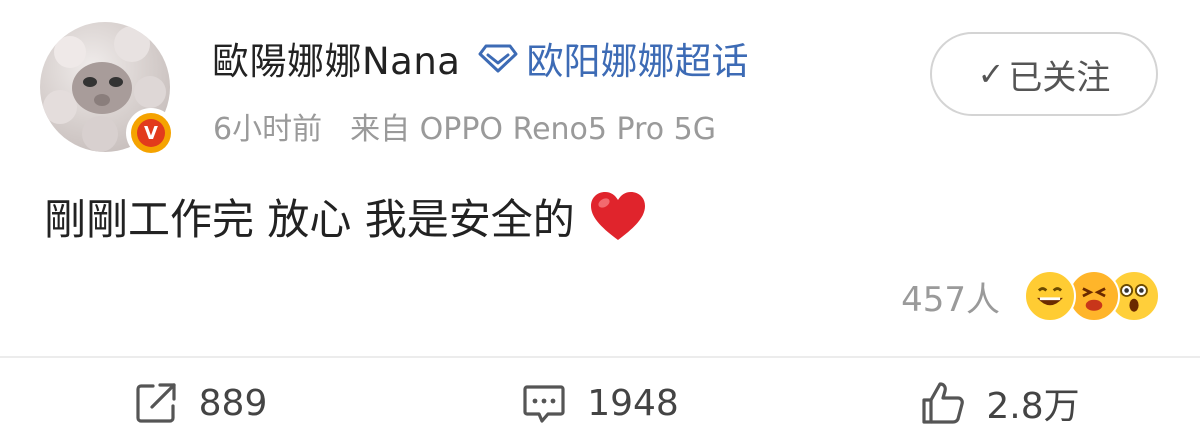  What do you see at coordinates (1050, 296) in the screenshot?
I see `emoji-laugh-icon` at bounding box center [1050, 296].